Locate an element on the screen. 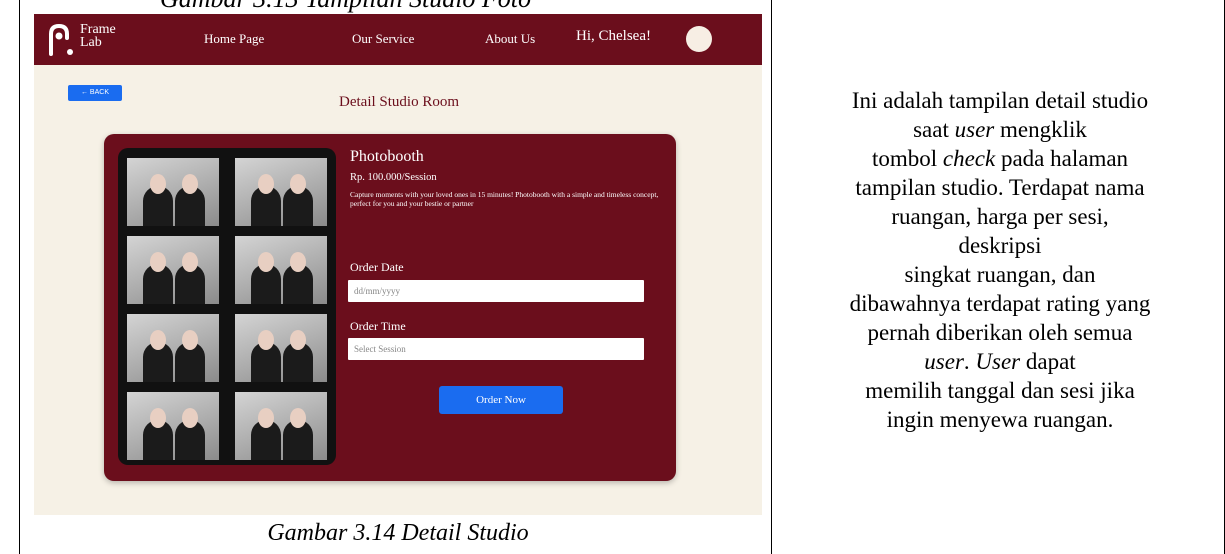  previous-figure-caption: Gambar 3.13 Tampilan Studio Foto is located at coordinates (460, 7).